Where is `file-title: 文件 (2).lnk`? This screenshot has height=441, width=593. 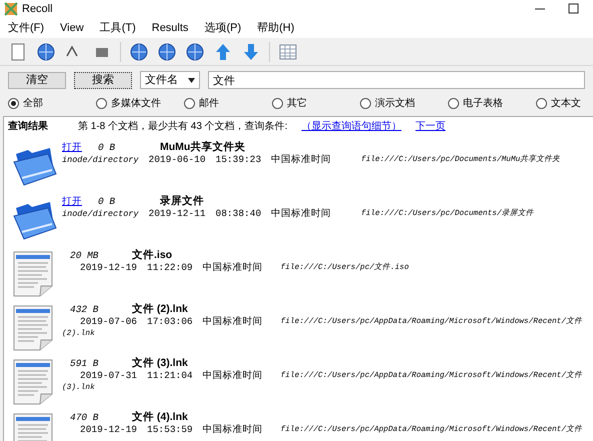
file-title: 文件 (2).lnk is located at coordinates (160, 310).